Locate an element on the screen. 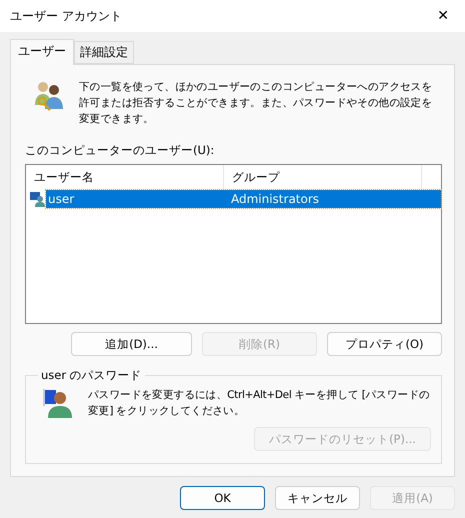 This screenshot has width=465, height=518. user-row: user Administrators is located at coordinates (243, 199).